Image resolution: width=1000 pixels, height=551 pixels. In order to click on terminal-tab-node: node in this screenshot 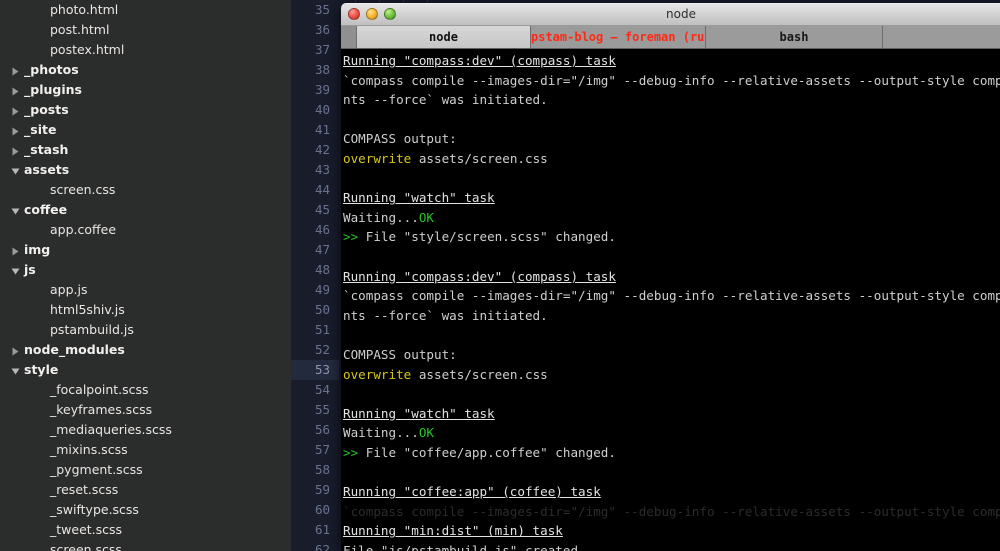, I will do `click(444, 37)`.